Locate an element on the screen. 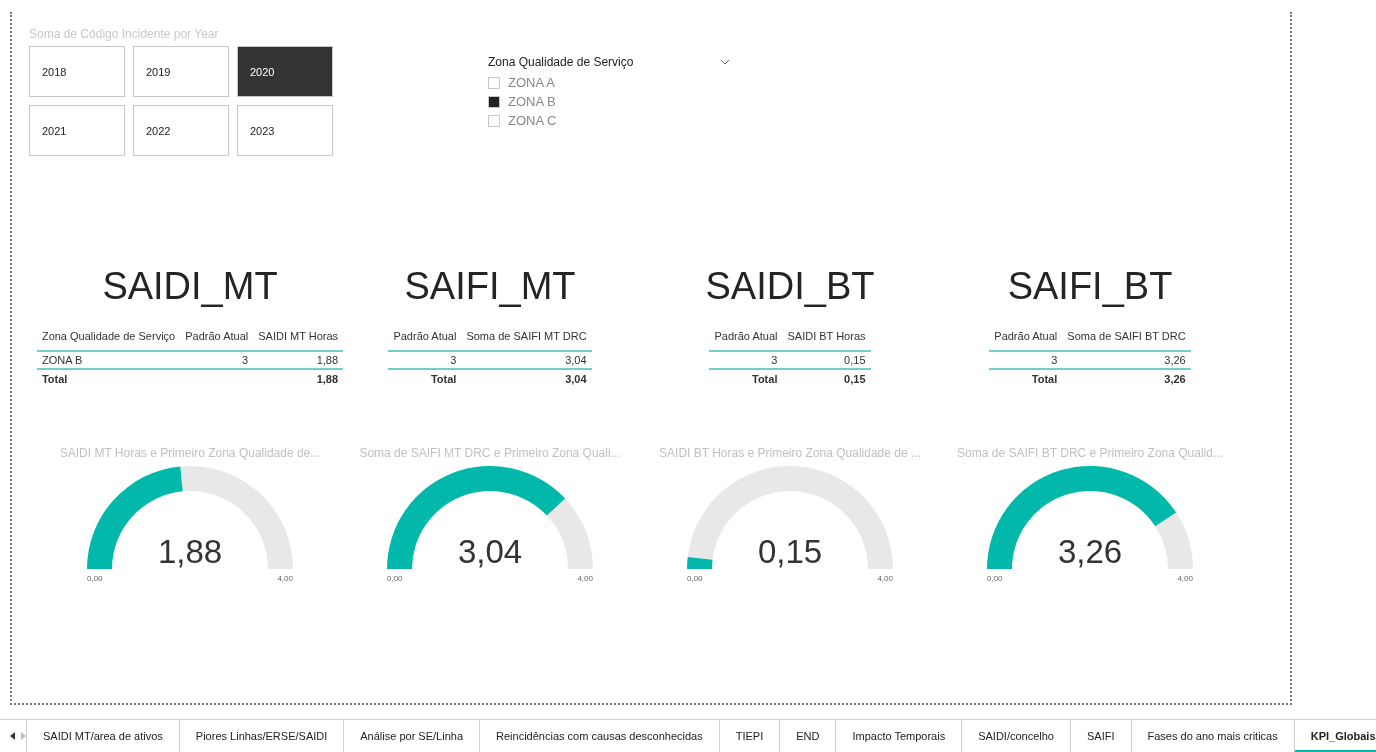 This screenshot has width=1376, height=752. page-tab: KPI_Globais is located at coordinates (1334, 736).